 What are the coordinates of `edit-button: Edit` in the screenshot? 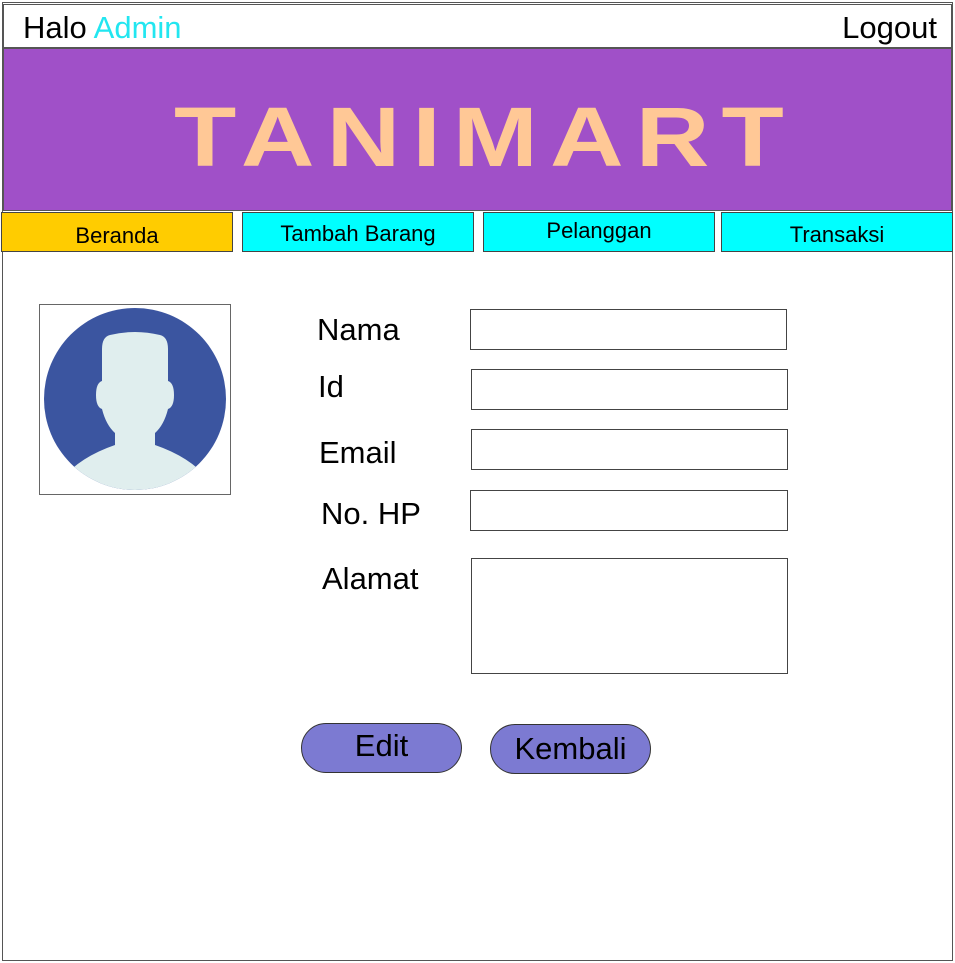 It's located at (381, 748).